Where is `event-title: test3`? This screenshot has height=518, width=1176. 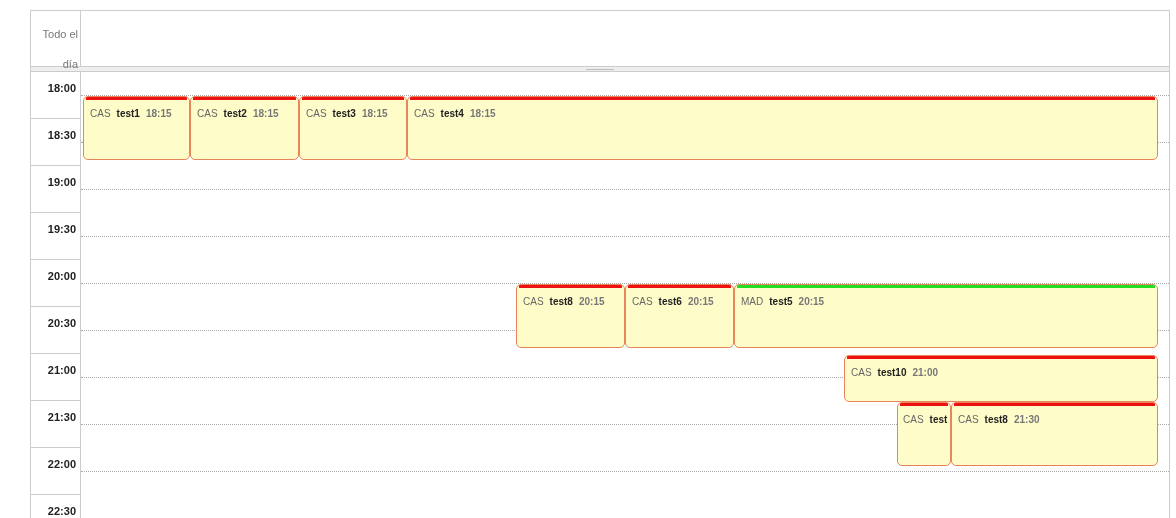
event-title: test3 is located at coordinates (344, 113).